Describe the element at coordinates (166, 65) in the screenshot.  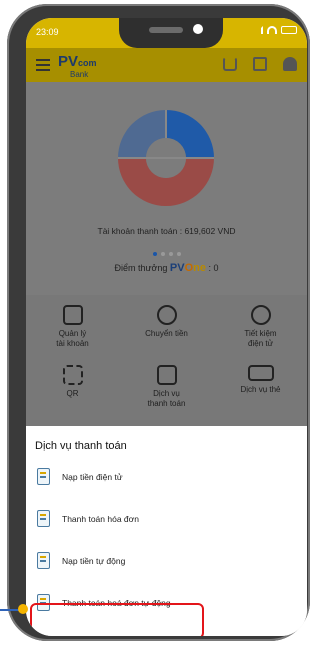
I see `app-header: PVcom Bank` at that location.